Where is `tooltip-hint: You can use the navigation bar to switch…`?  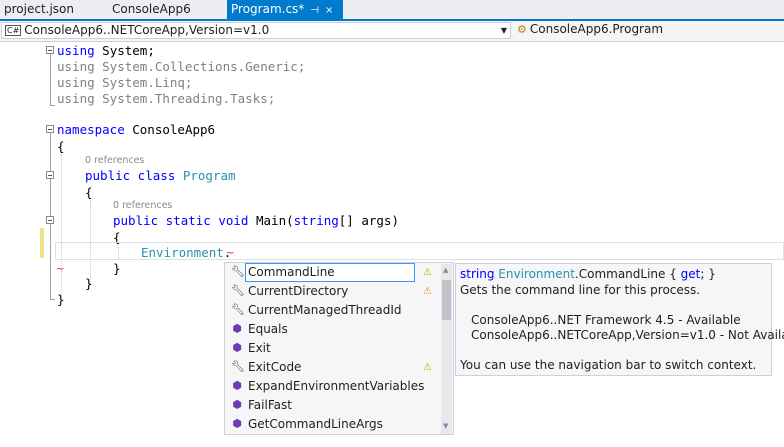
tooltip-hint: You can use the navigation bar to switch… is located at coordinates (608, 365).